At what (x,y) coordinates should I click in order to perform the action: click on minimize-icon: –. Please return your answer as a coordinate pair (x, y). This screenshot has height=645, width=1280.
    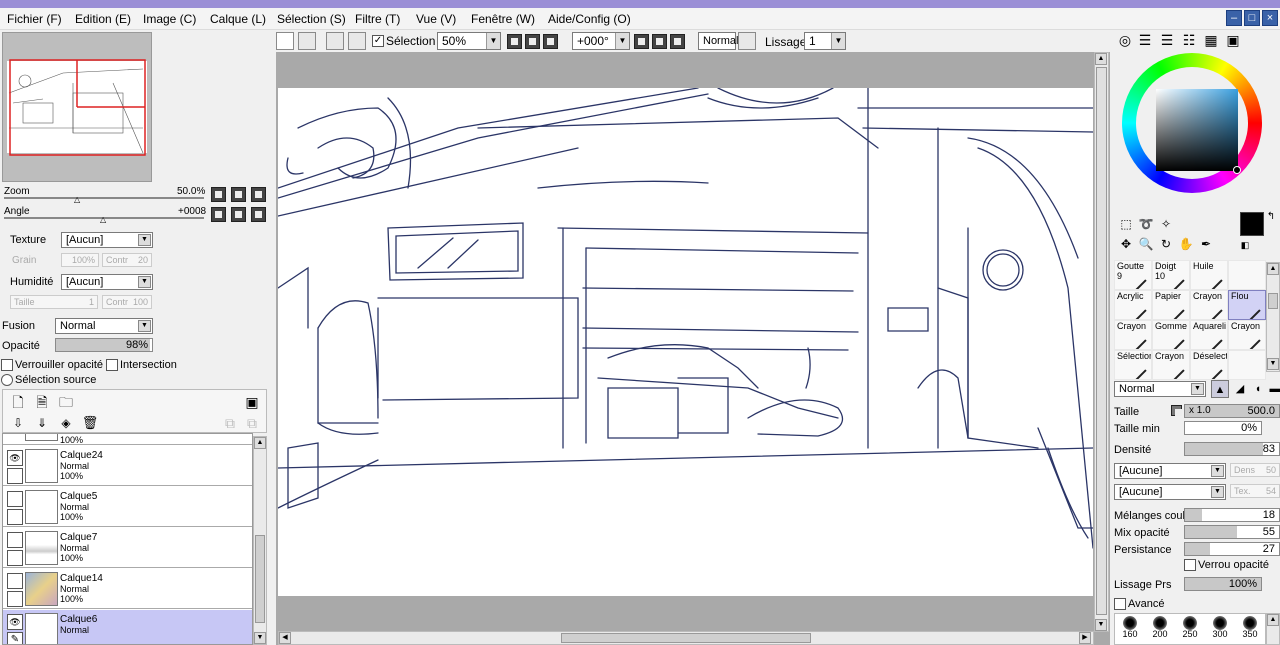
    Looking at the image, I should click on (1234, 18).